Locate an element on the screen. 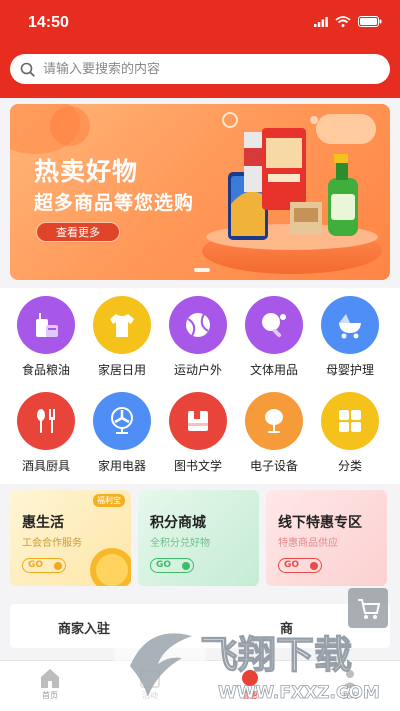  search-icon is located at coordinates (27, 69).